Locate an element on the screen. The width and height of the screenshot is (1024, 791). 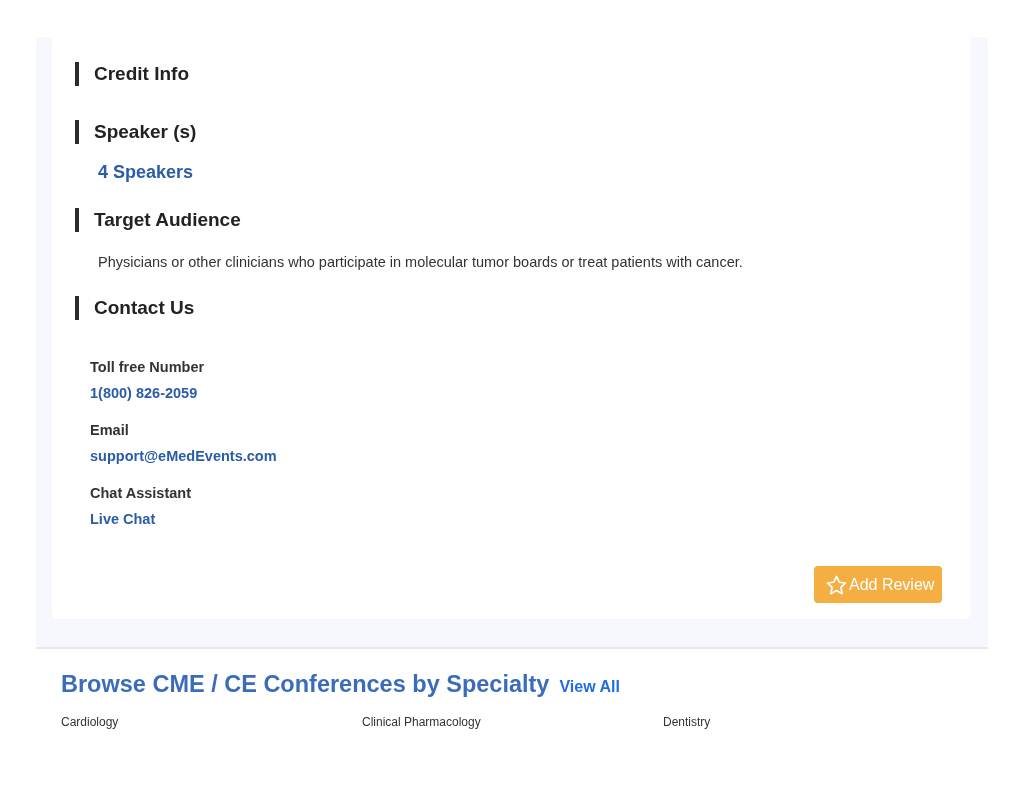
specialty-link: Dentistry is located at coordinates (687, 722).